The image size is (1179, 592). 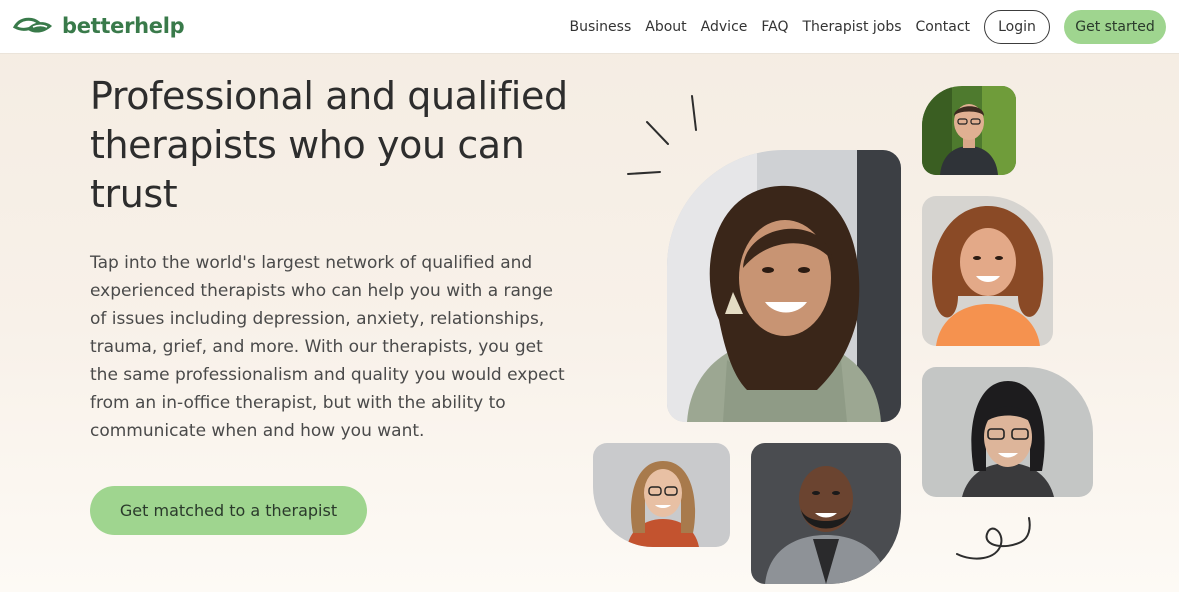 I want to click on login-button: Login, so click(x=1017, y=27).